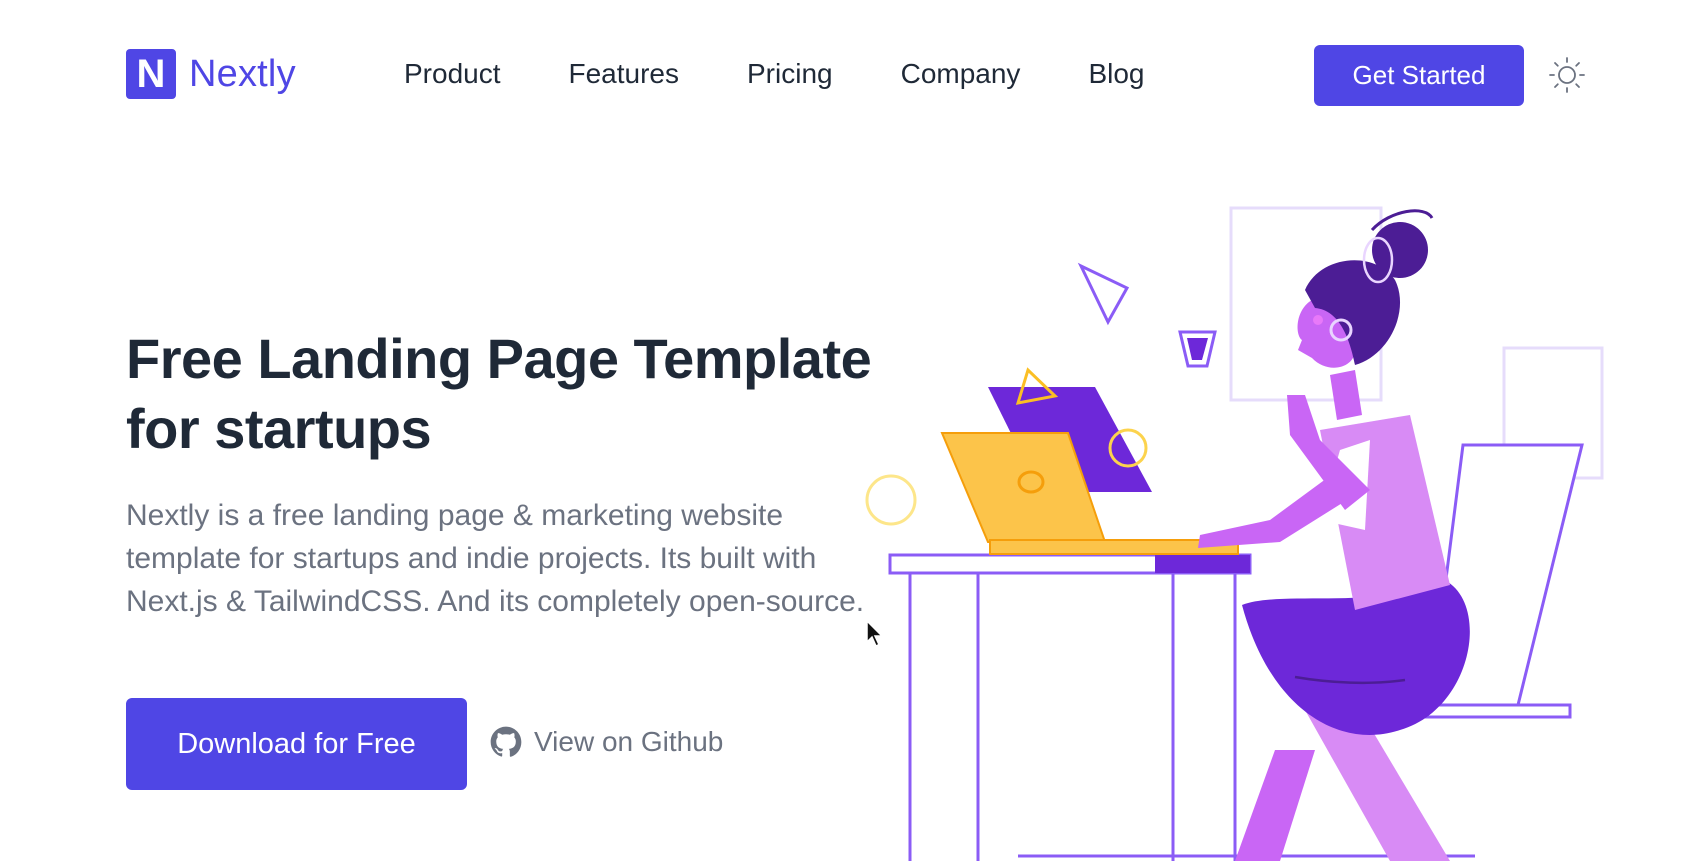  What do you see at coordinates (1400, 250) in the screenshot?
I see `person-hair-bun` at bounding box center [1400, 250].